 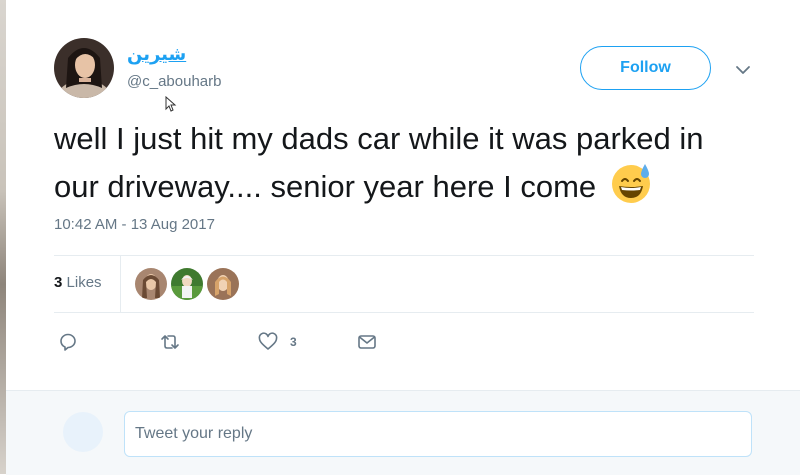 What do you see at coordinates (645, 68) in the screenshot?
I see `follow-button: Follow` at bounding box center [645, 68].